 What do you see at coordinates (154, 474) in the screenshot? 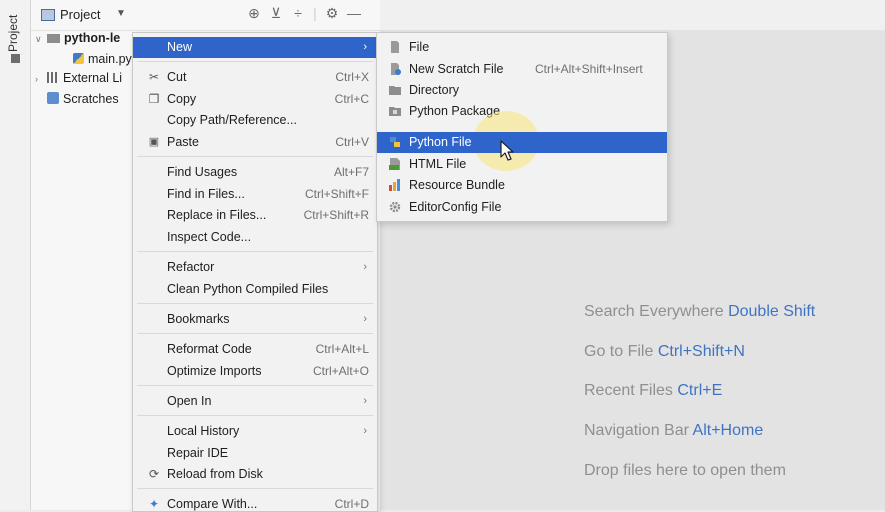
I see `reload-icon: ⟳` at bounding box center [154, 474].